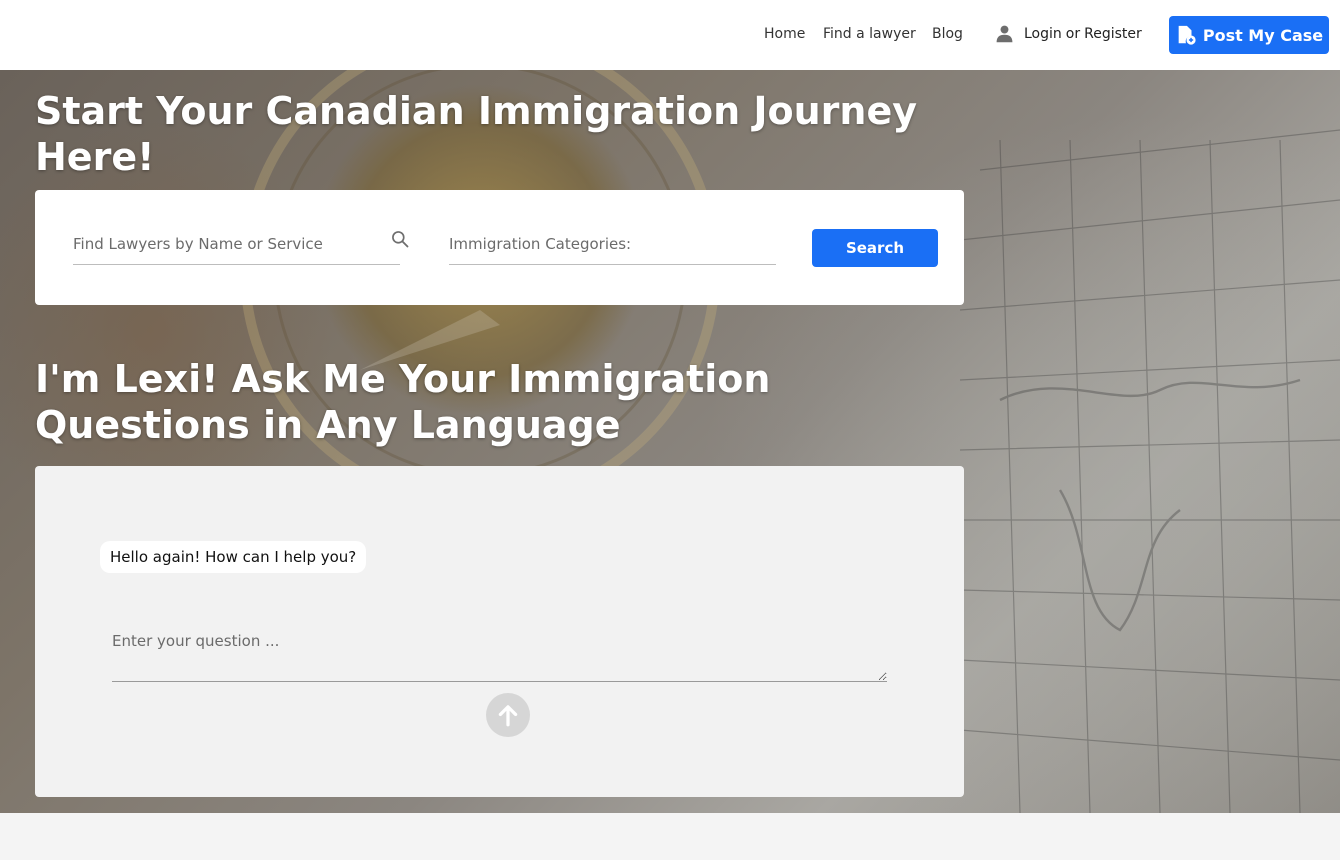 The image size is (1340, 860). I want to click on arrow-up-icon, so click(508, 716).